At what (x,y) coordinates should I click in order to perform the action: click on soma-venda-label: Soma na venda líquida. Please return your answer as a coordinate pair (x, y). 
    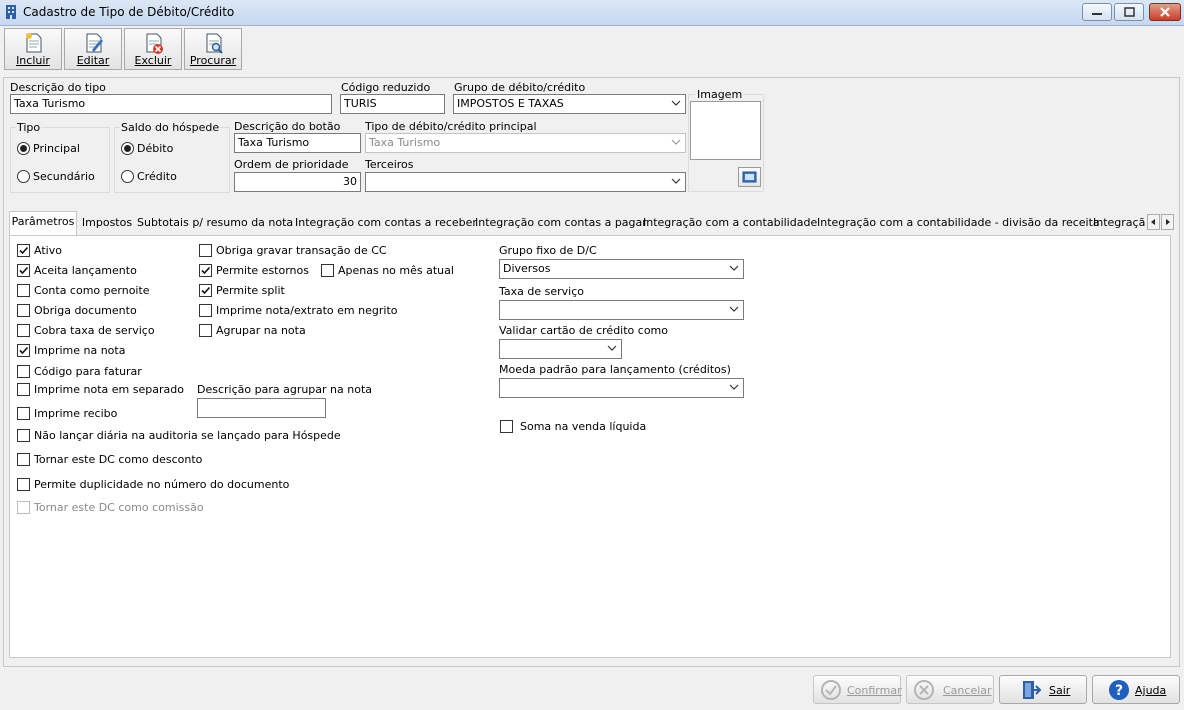
    Looking at the image, I should click on (583, 426).